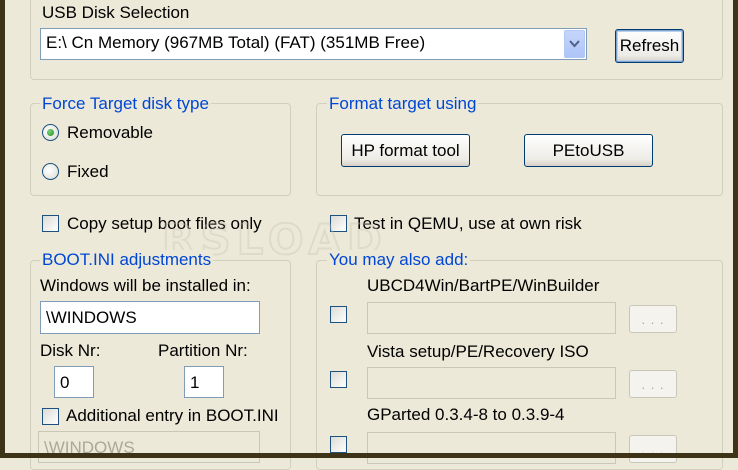  I want to click on disk-nr-value: 0, so click(65, 382).